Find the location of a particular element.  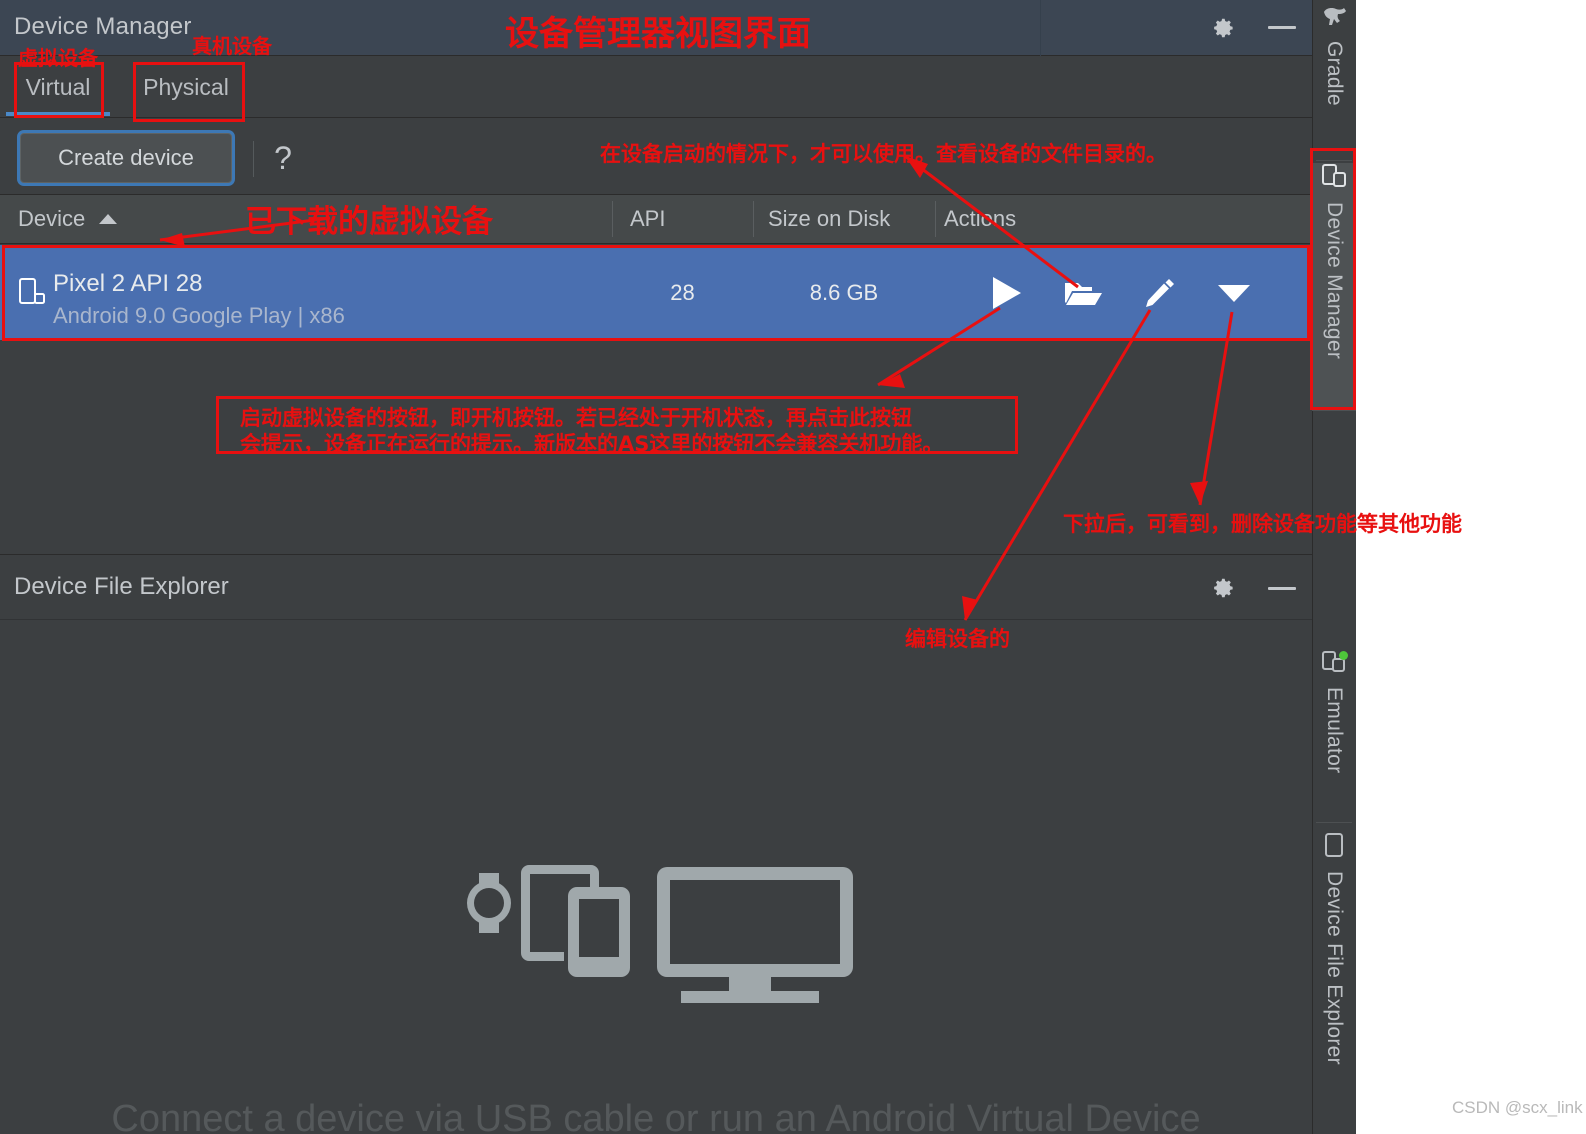

help-button: ? is located at coordinates (283, 158).